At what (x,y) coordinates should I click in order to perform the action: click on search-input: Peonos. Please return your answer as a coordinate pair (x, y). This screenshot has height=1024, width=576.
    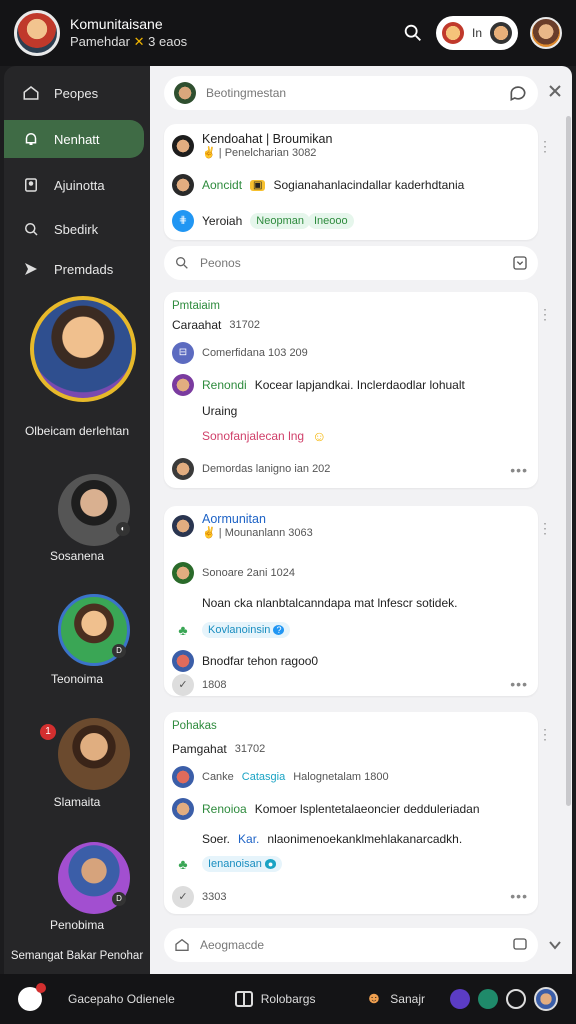
    Looking at the image, I should click on (351, 263).